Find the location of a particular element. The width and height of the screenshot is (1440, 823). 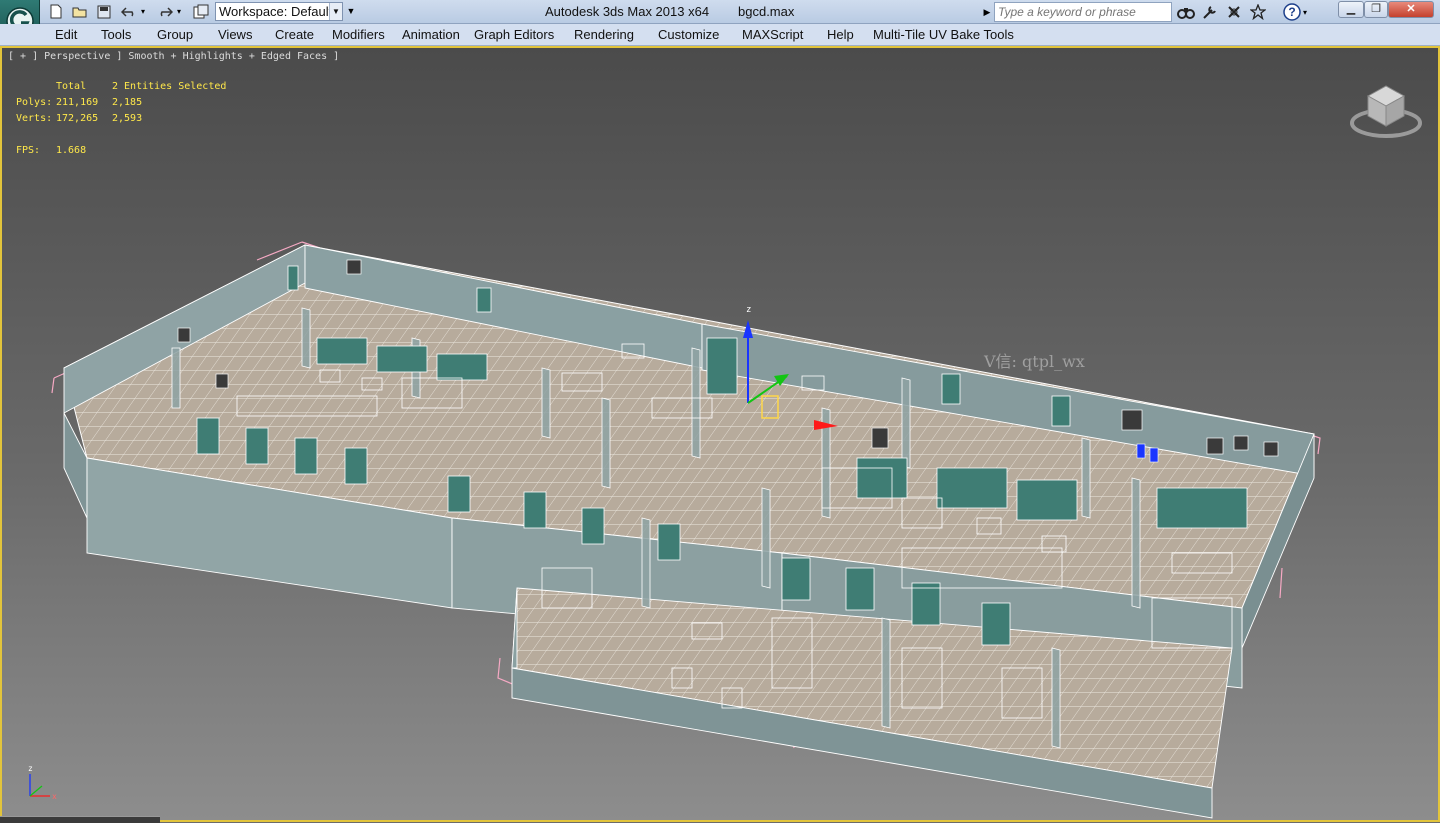

move-gizmo-z-label: z is located at coordinates (748, 310).